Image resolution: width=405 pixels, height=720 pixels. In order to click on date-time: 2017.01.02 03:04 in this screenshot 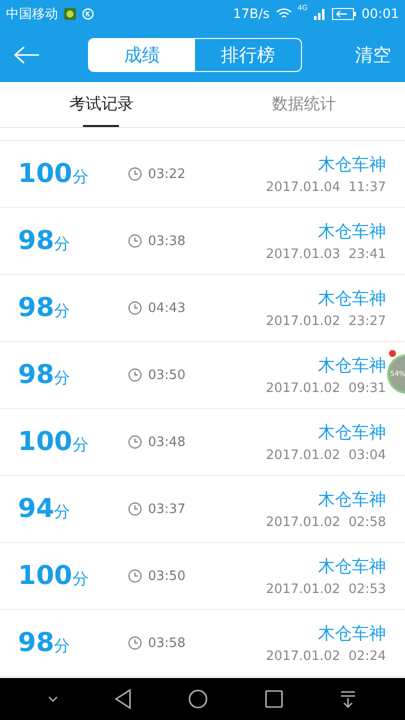, I will do `click(326, 455)`.